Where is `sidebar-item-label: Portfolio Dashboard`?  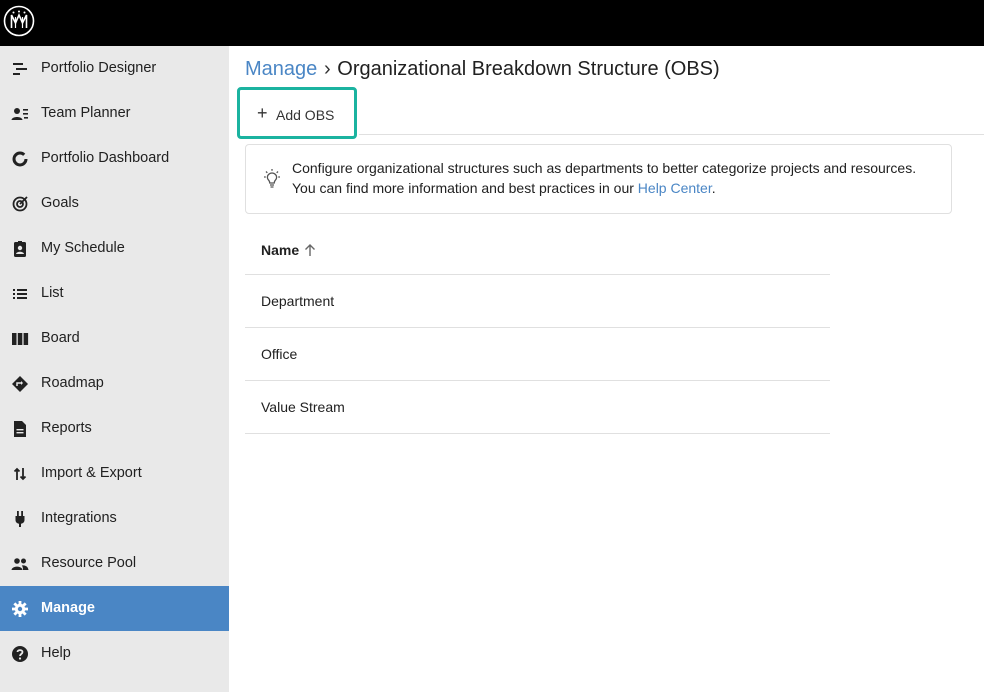 sidebar-item-label: Portfolio Dashboard is located at coordinates (105, 158).